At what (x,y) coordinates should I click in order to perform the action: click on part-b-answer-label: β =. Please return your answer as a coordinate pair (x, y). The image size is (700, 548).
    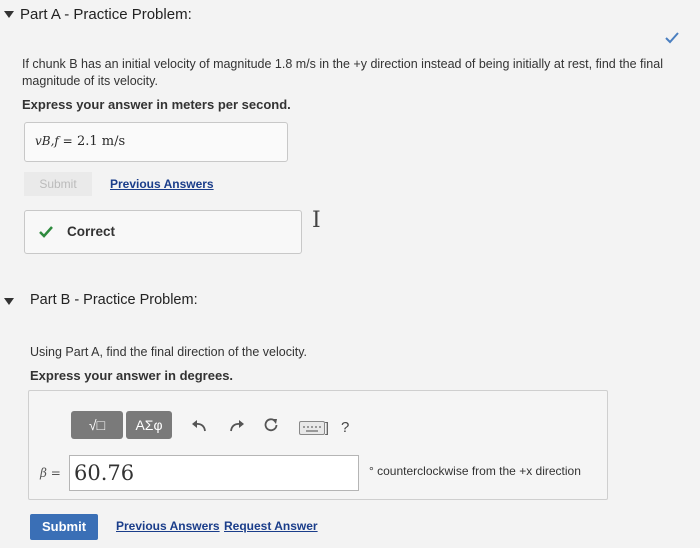
    Looking at the image, I should click on (50, 473).